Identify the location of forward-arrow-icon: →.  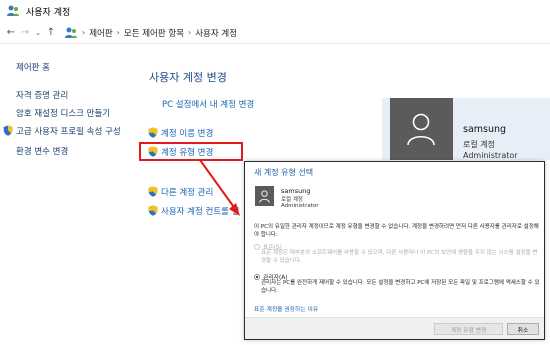
(25, 32).